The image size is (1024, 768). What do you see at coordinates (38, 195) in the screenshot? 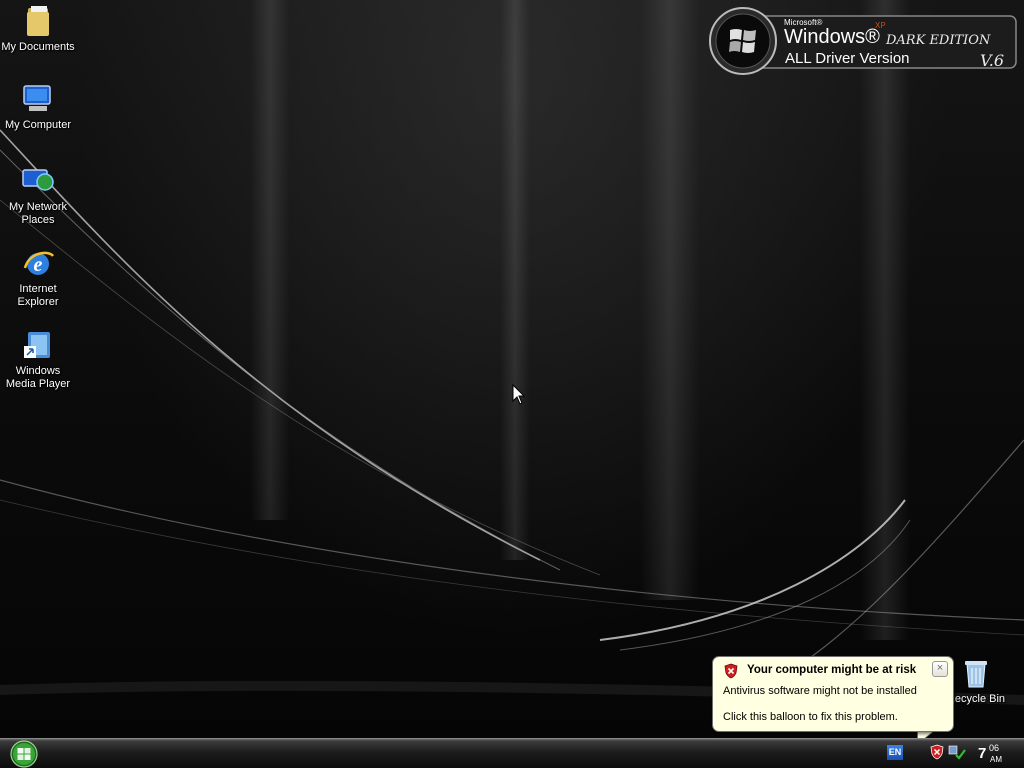
I see `desktop-icon-my-network-places: My Network Places` at bounding box center [38, 195].